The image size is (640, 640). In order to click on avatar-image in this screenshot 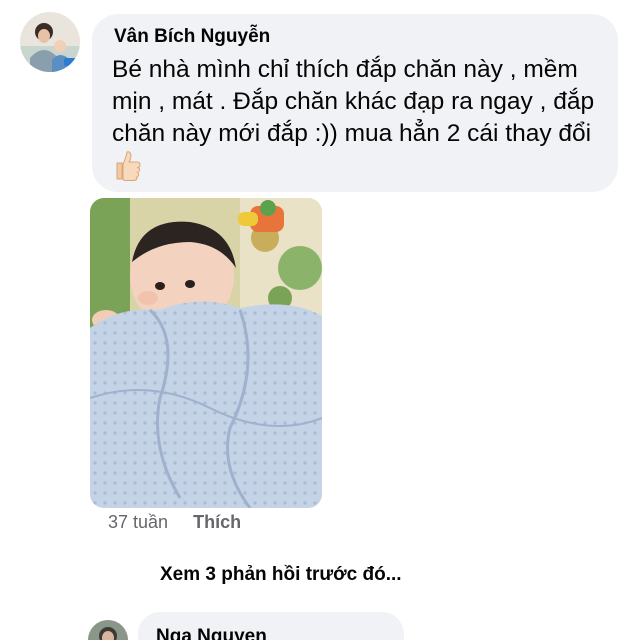, I will do `click(50, 42)`.